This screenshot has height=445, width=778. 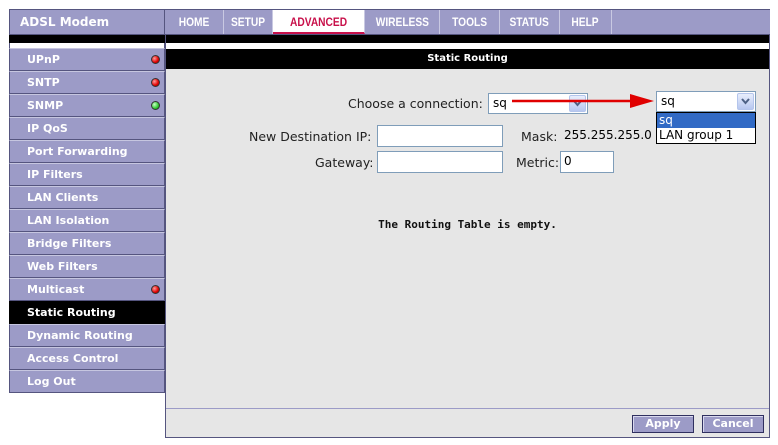 What do you see at coordinates (68, 220) in the screenshot?
I see `sidebar-item-label: LAN Isolation` at bounding box center [68, 220].